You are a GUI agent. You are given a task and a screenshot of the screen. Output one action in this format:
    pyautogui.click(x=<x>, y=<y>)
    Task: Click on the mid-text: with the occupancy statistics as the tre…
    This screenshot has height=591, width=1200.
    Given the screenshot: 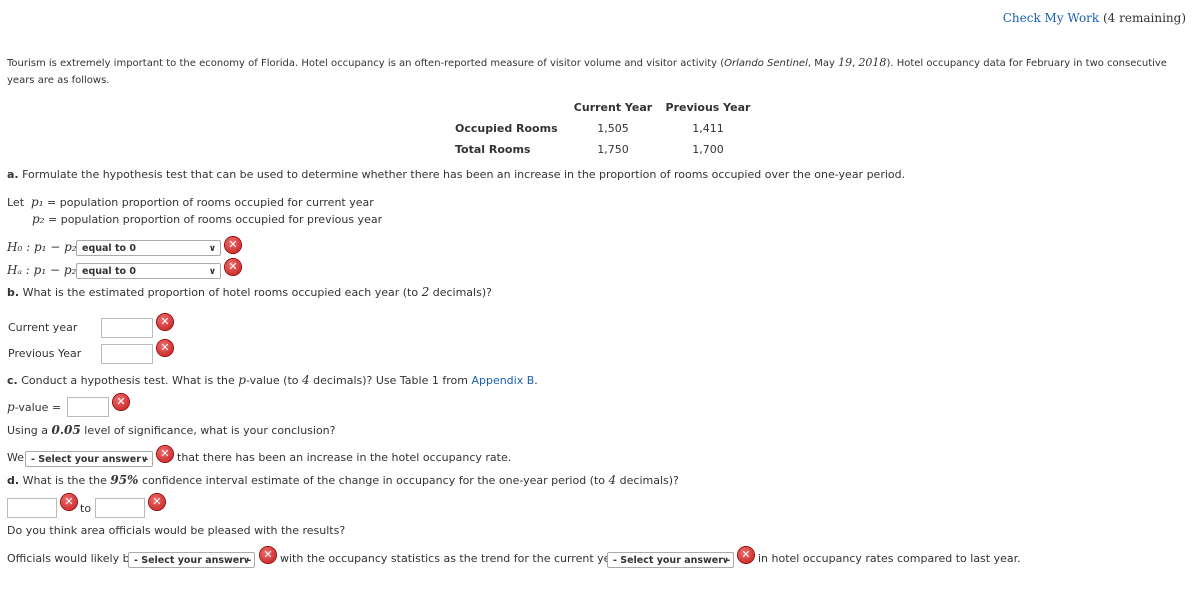 What is the action you would take?
    pyautogui.click(x=457, y=558)
    